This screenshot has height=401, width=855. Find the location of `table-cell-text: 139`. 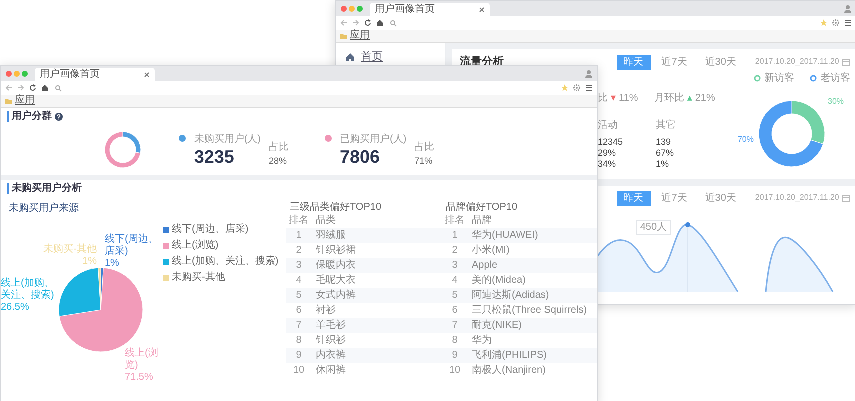

table-cell-text: 139 is located at coordinates (664, 142).